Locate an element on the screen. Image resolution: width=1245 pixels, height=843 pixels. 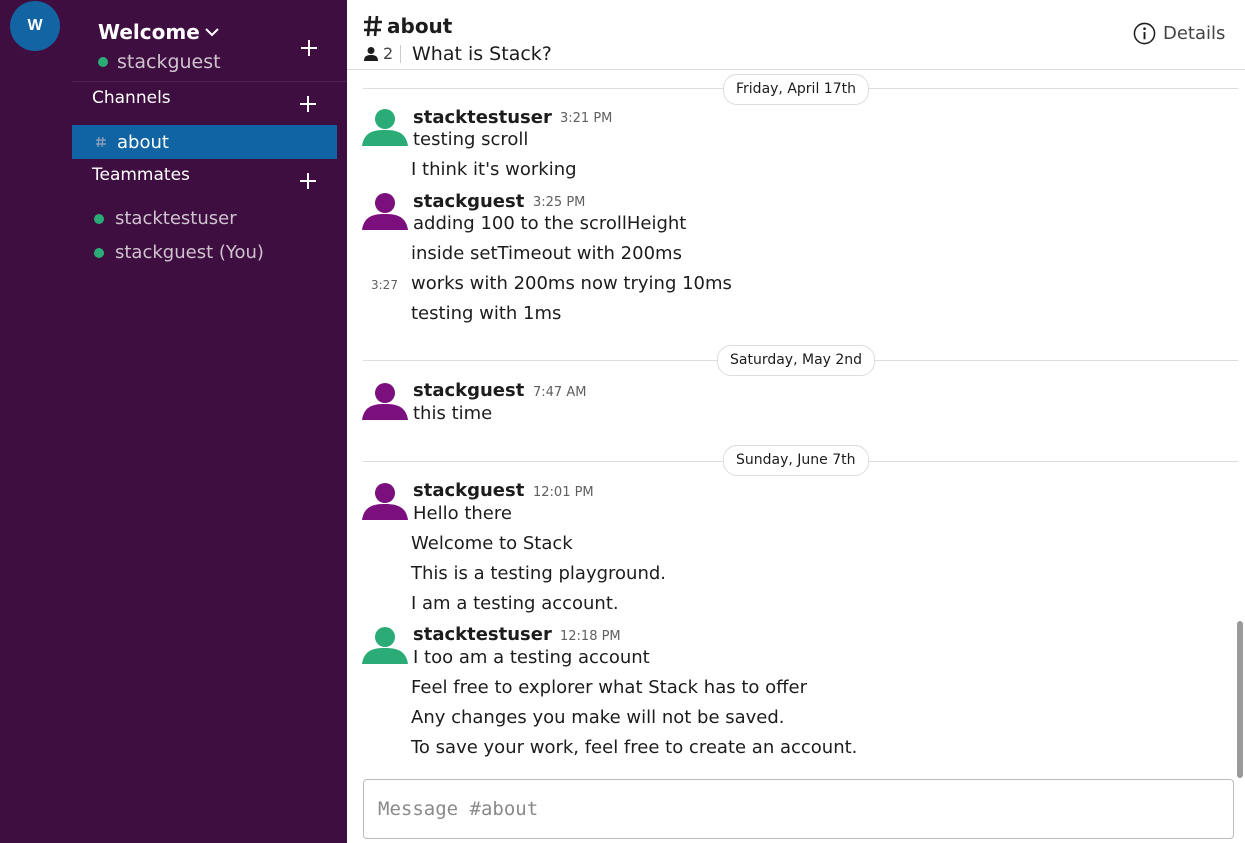
sidebar-item-stackguest: stackguest (You) is located at coordinates (179, 252).